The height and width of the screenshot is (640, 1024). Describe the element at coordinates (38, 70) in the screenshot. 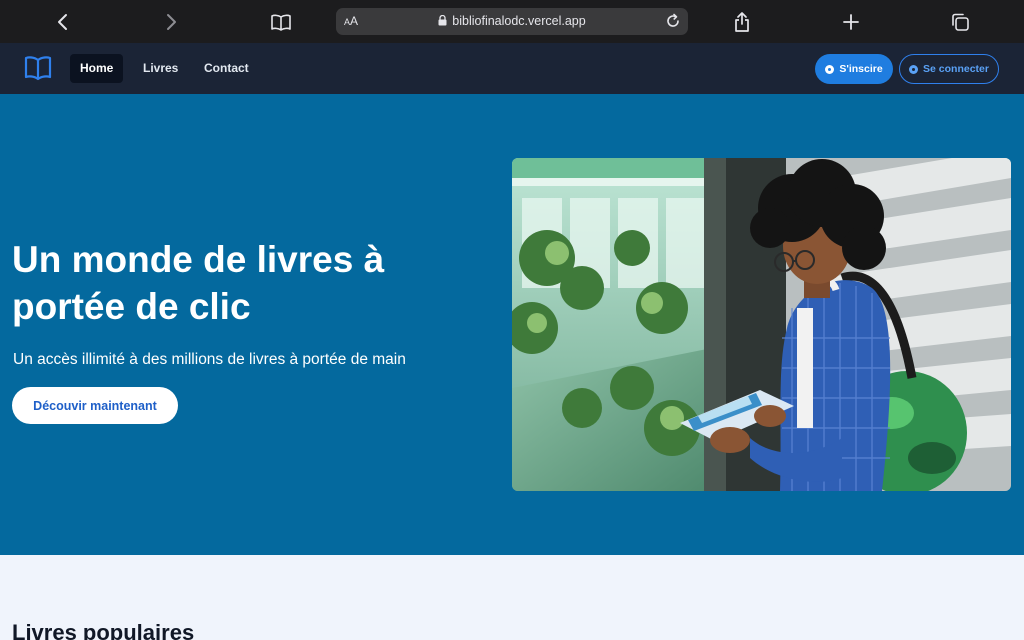

I see `book-logo-icon` at that location.